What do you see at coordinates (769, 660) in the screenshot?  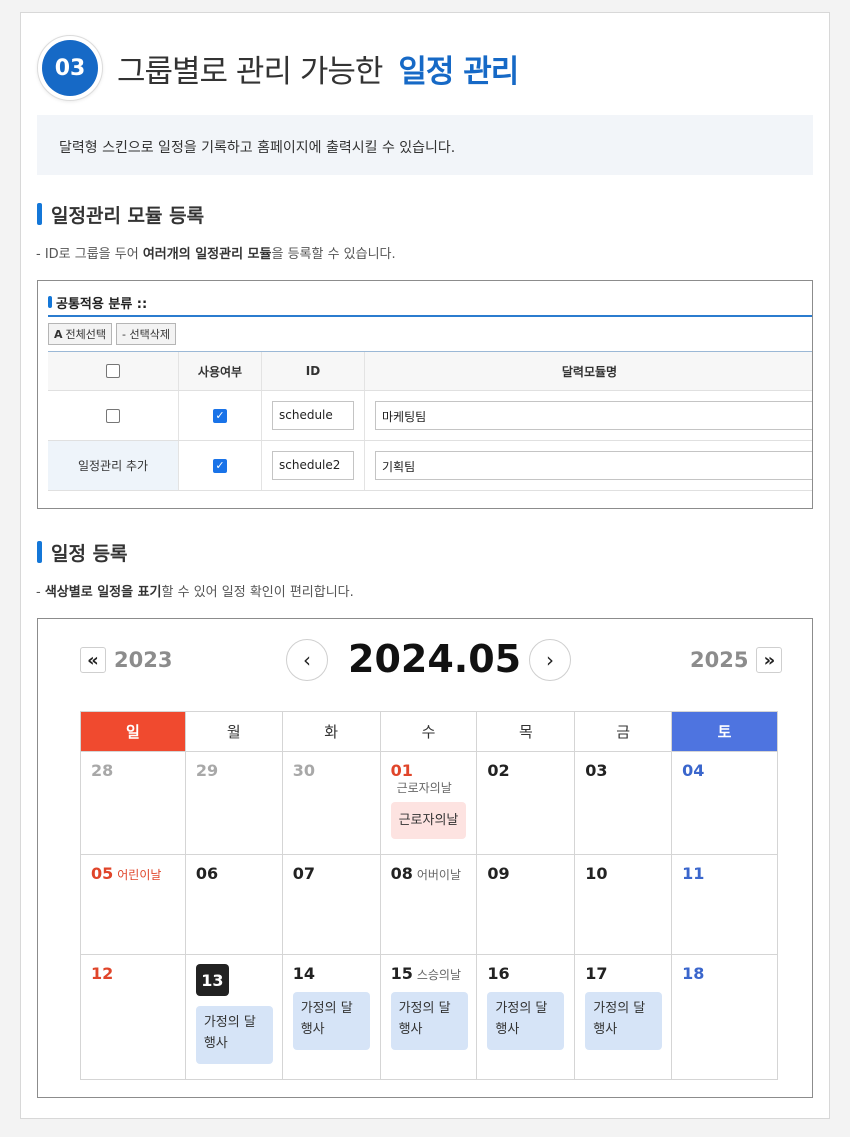 I see `next-year-button: »` at bounding box center [769, 660].